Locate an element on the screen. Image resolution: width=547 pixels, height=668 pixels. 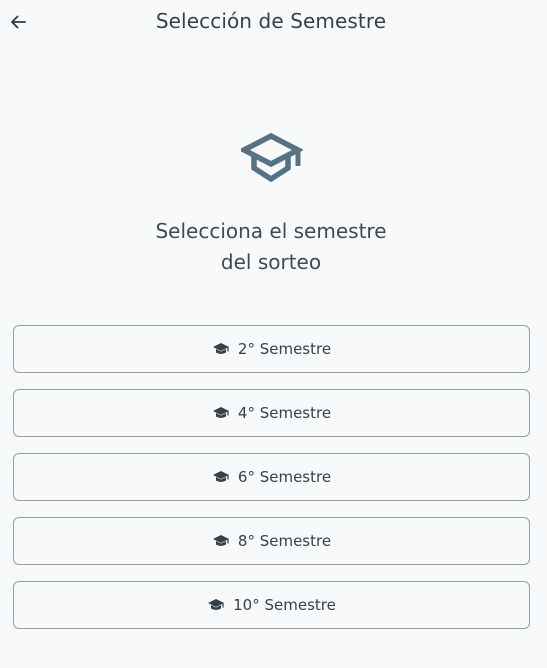
semester-option-label: 6° Semestre is located at coordinates (284, 477).